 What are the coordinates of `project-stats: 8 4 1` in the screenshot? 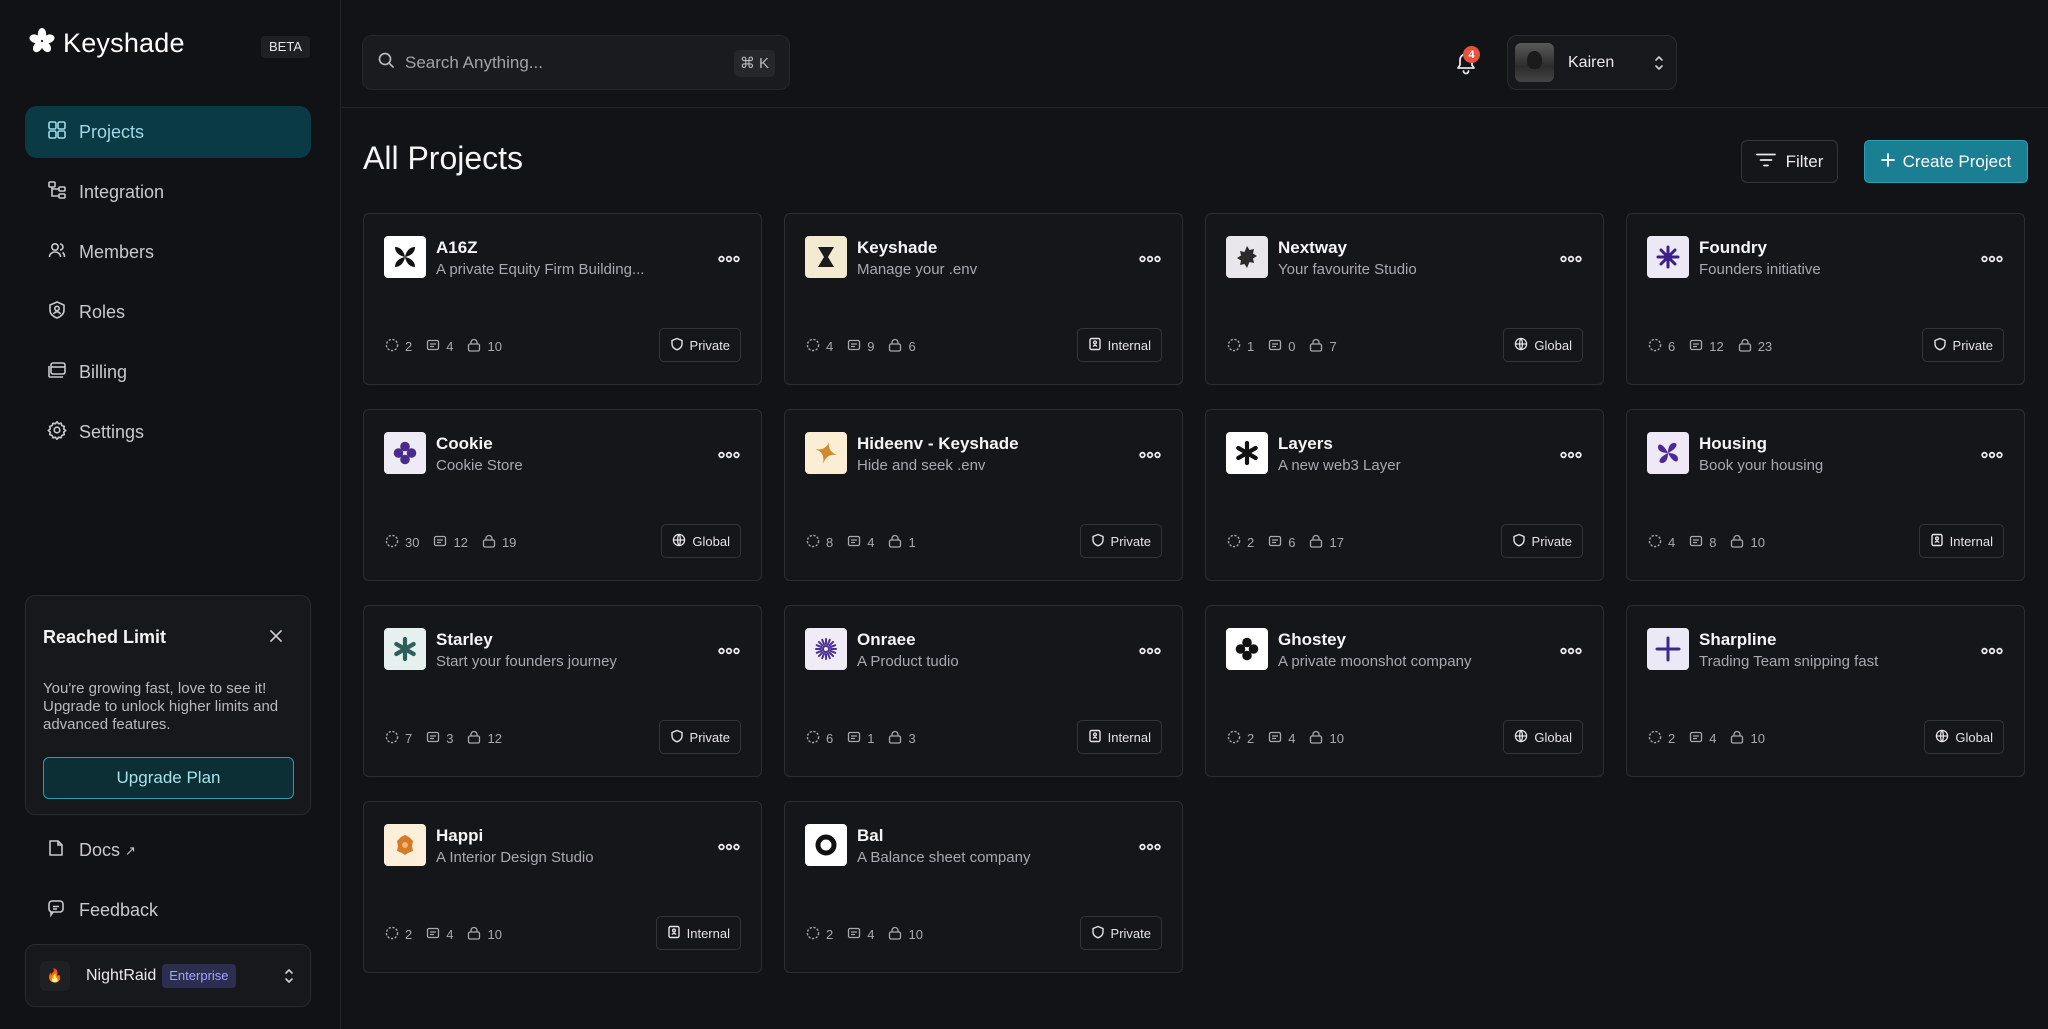 It's located at (868, 542).